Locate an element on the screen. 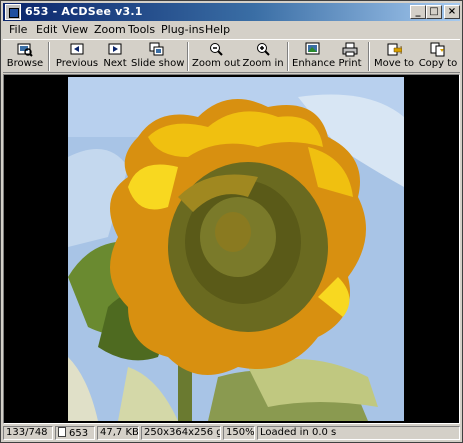  slideshow-button: Slide show is located at coordinates (158, 56).